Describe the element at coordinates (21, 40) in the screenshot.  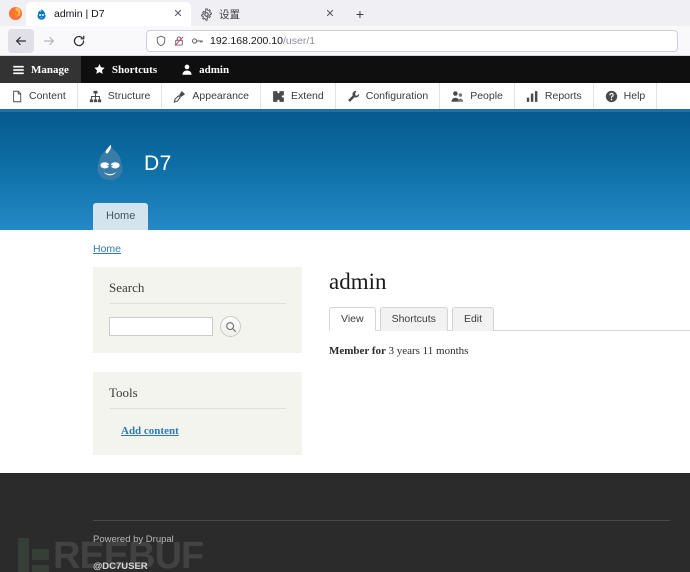
I see `back-button` at that location.